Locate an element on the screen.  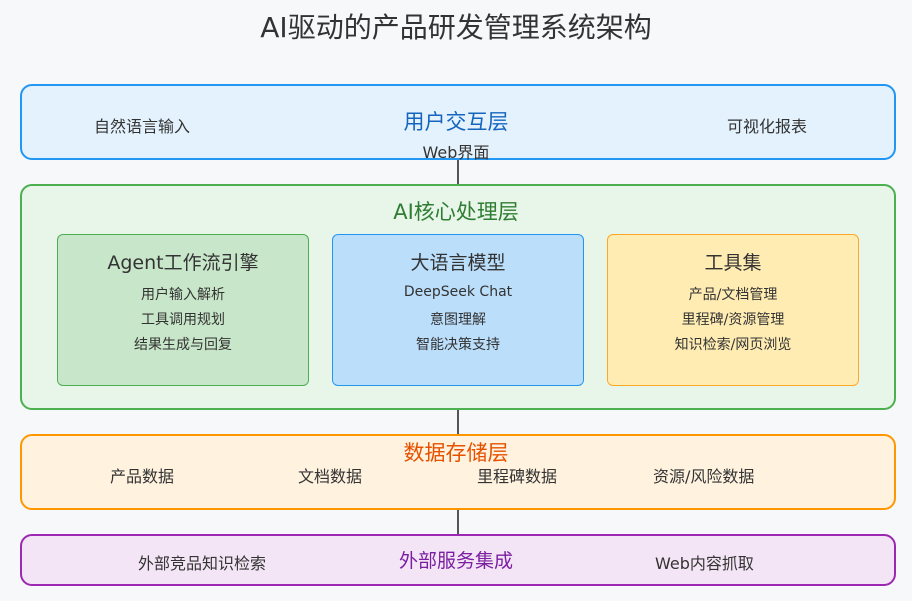
connector-ui-ai is located at coordinates (458, 172).